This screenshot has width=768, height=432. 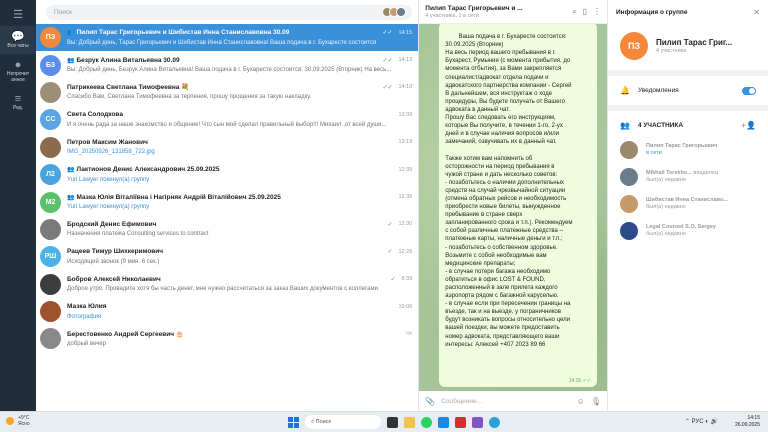 I want to click on task-view-icon, so click(x=392, y=422).